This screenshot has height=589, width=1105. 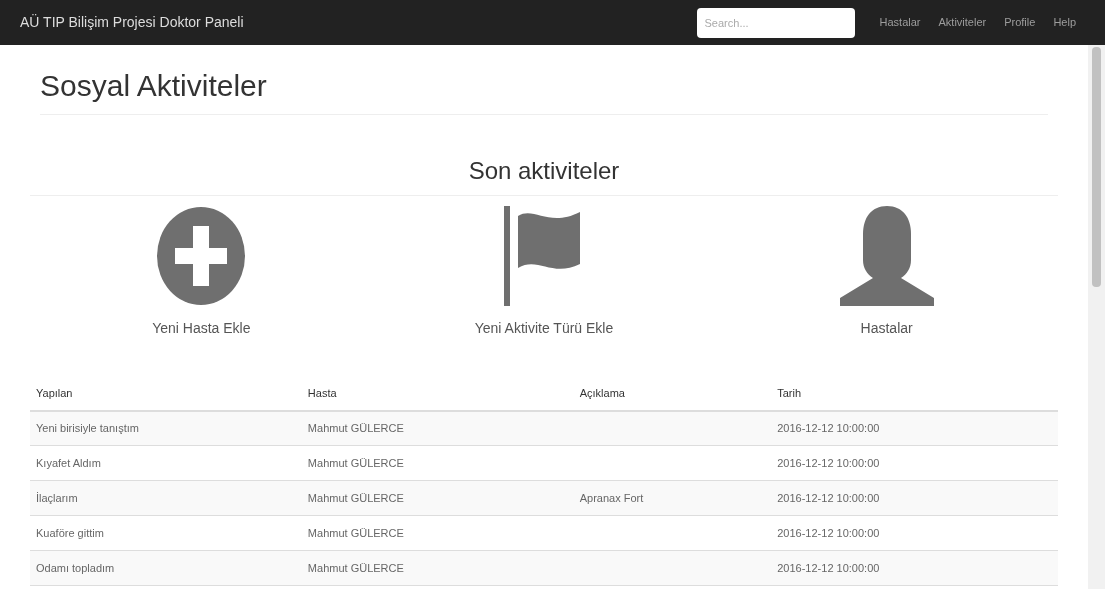 What do you see at coordinates (68, 462) in the screenshot?
I see `table-cell: Kıyafet Aldım` at bounding box center [68, 462].